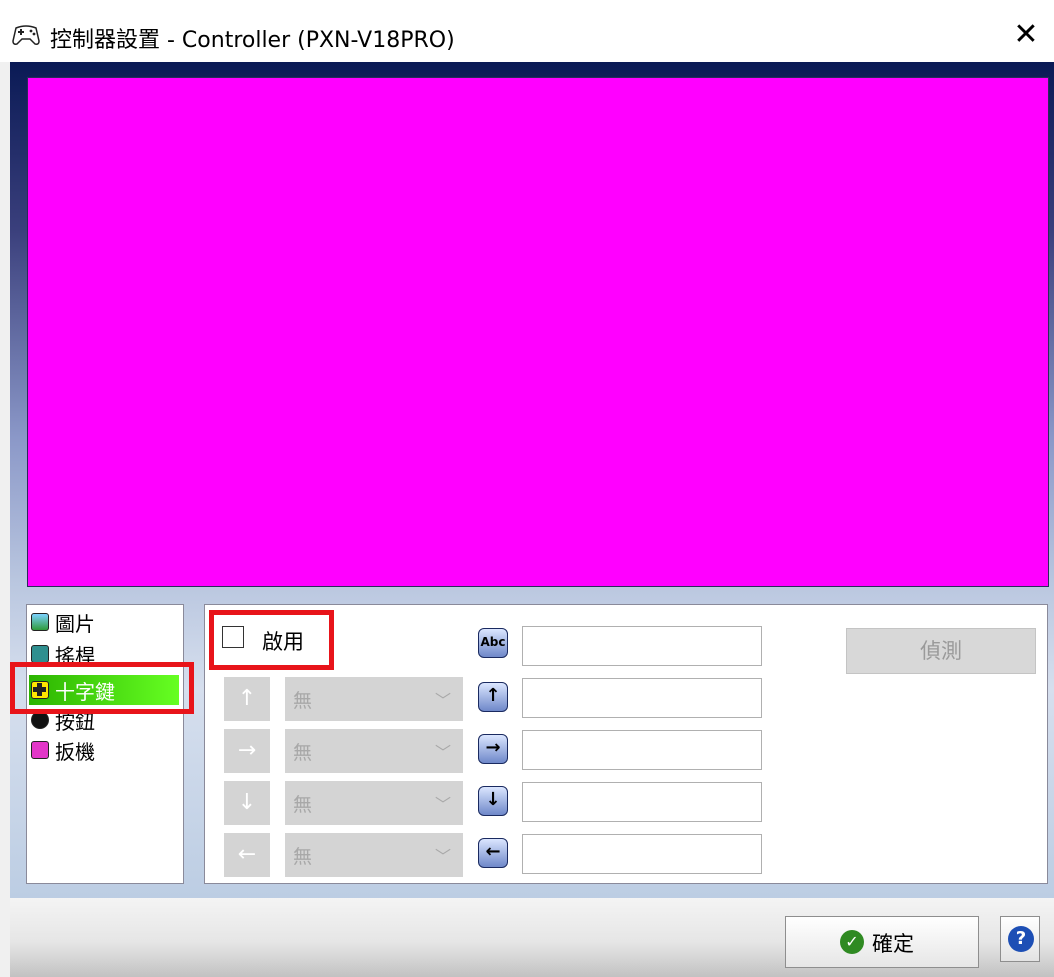 This screenshot has height=977, width=1054. Describe the element at coordinates (40, 750) in the screenshot. I see `trigger-icon` at that location.